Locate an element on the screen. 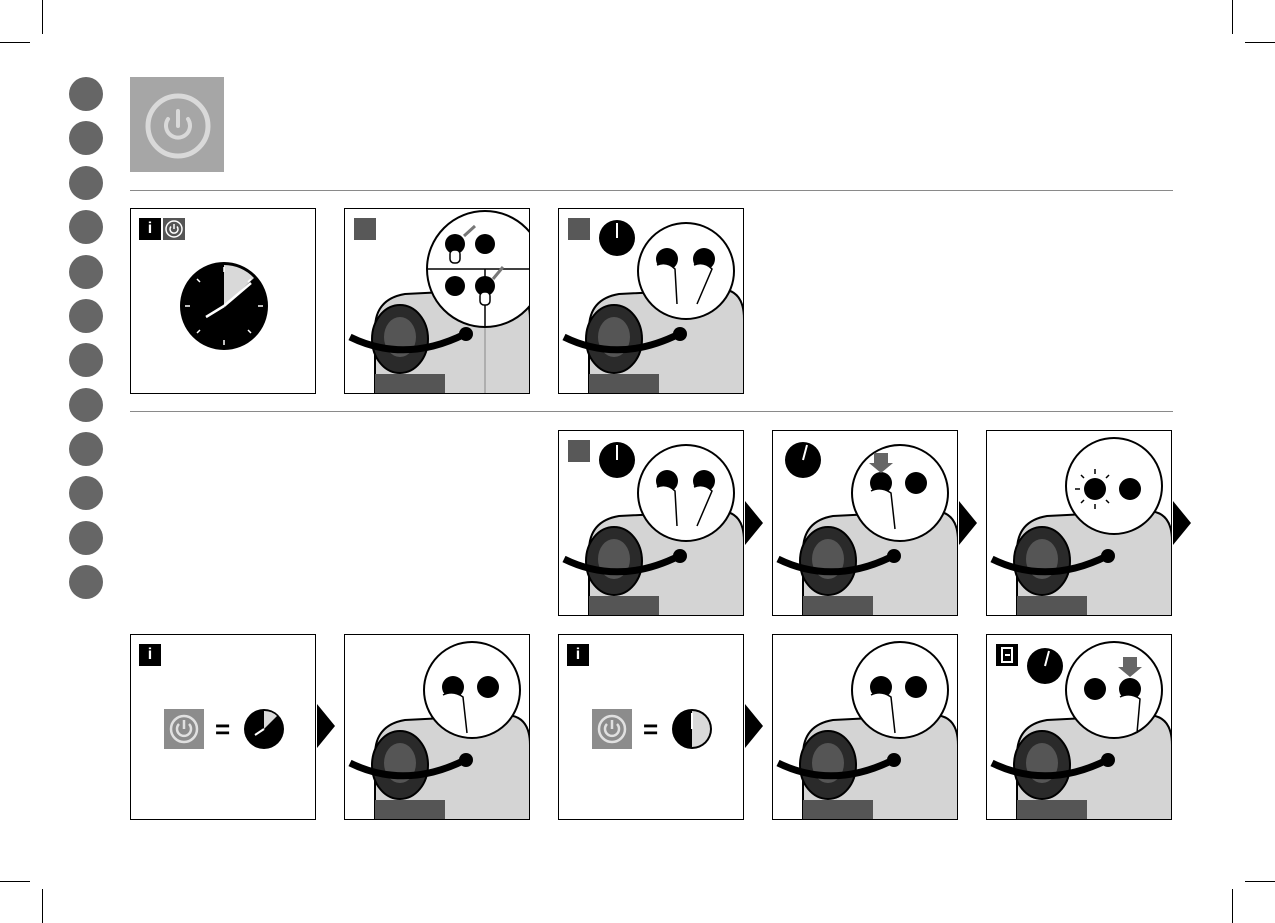 The height and width of the screenshot is (923, 1275). panel-espresso-blinks is located at coordinates (1079, 523).